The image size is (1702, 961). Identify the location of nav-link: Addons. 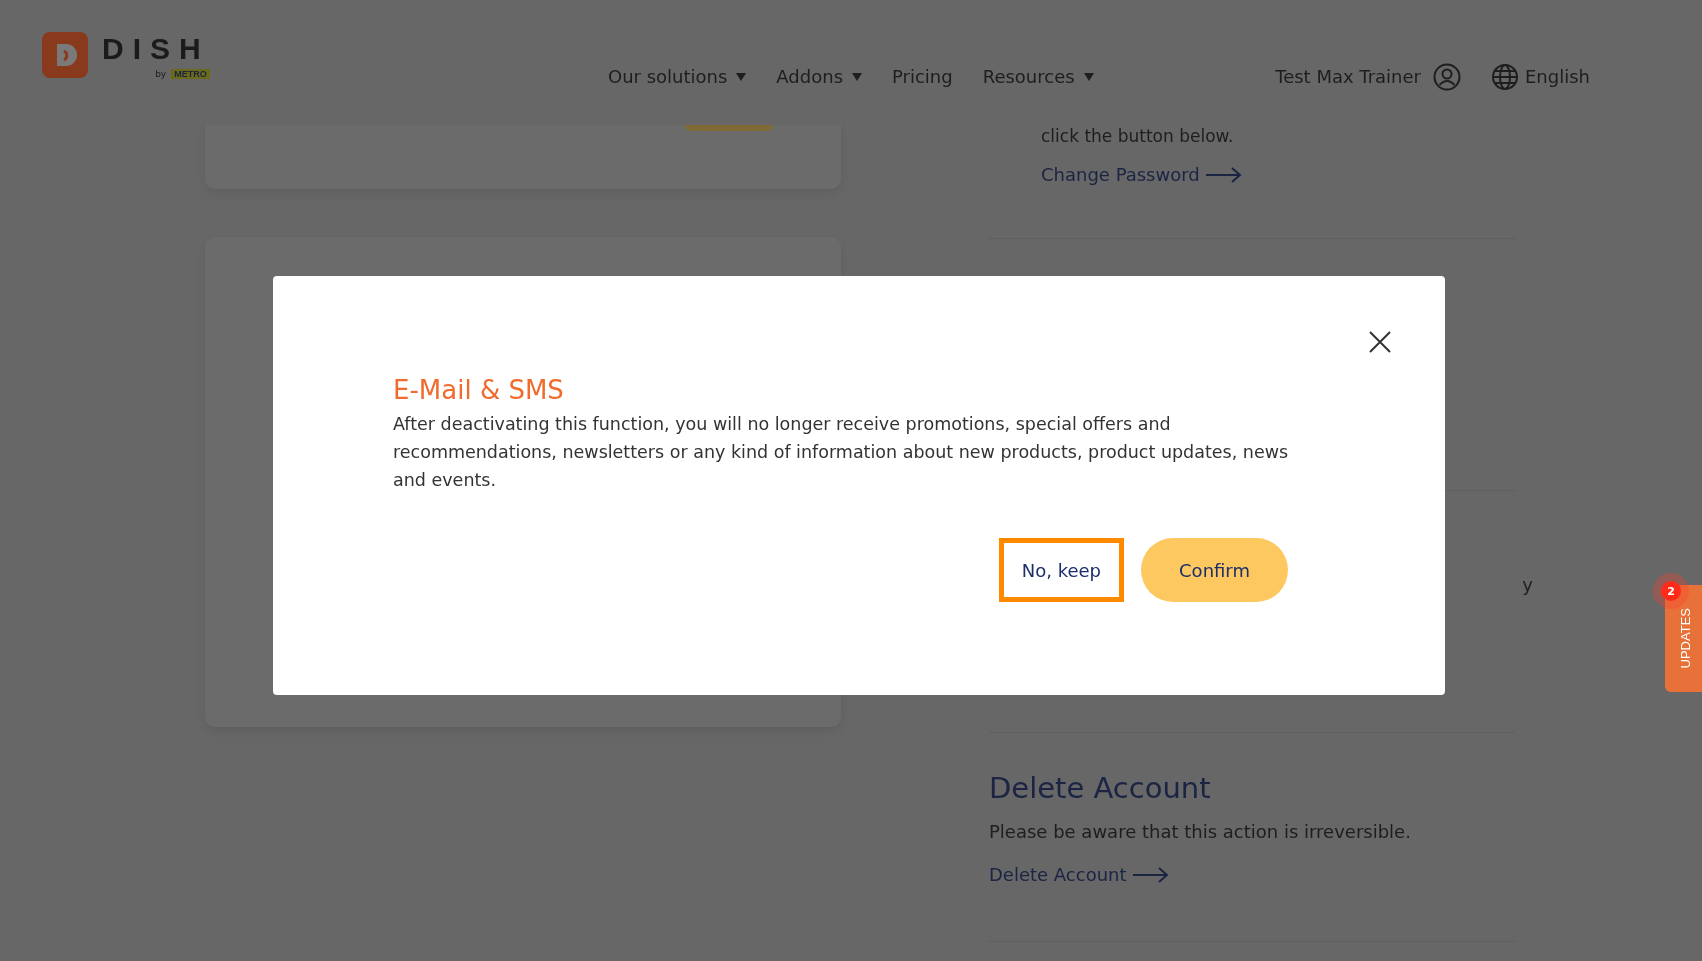
(819, 76).